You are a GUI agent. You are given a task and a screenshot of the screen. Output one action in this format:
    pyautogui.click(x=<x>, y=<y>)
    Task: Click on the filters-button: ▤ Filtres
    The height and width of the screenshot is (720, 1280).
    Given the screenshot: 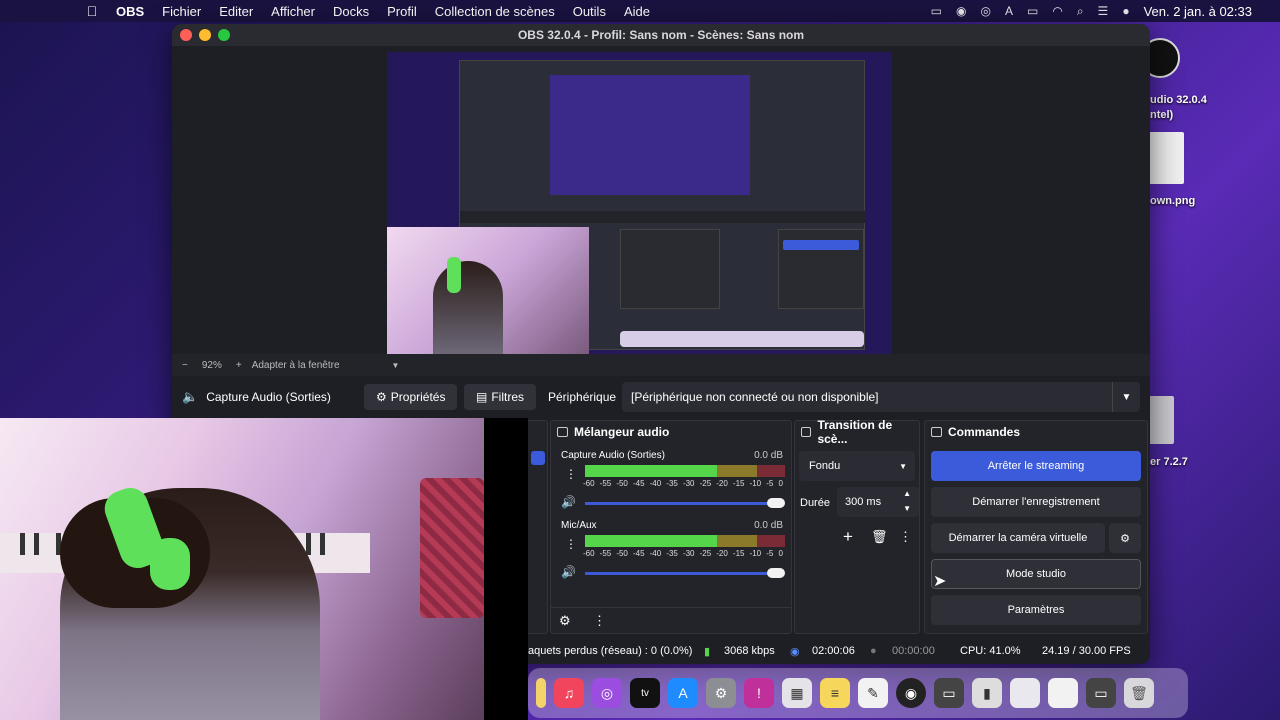 What is the action you would take?
    pyautogui.click(x=500, y=397)
    